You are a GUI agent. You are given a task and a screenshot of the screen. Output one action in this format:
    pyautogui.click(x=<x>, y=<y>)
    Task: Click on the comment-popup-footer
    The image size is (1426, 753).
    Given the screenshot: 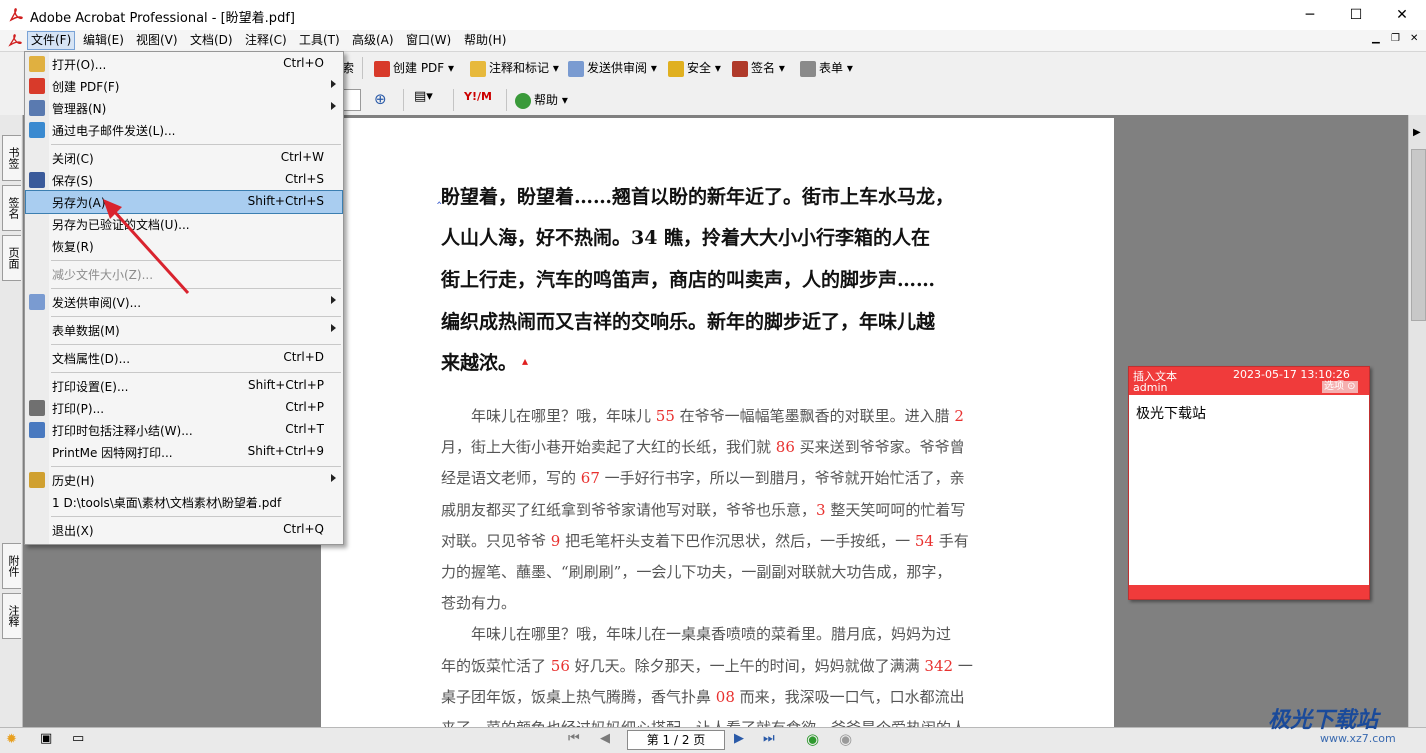 What is the action you would take?
    pyautogui.click(x=1249, y=592)
    